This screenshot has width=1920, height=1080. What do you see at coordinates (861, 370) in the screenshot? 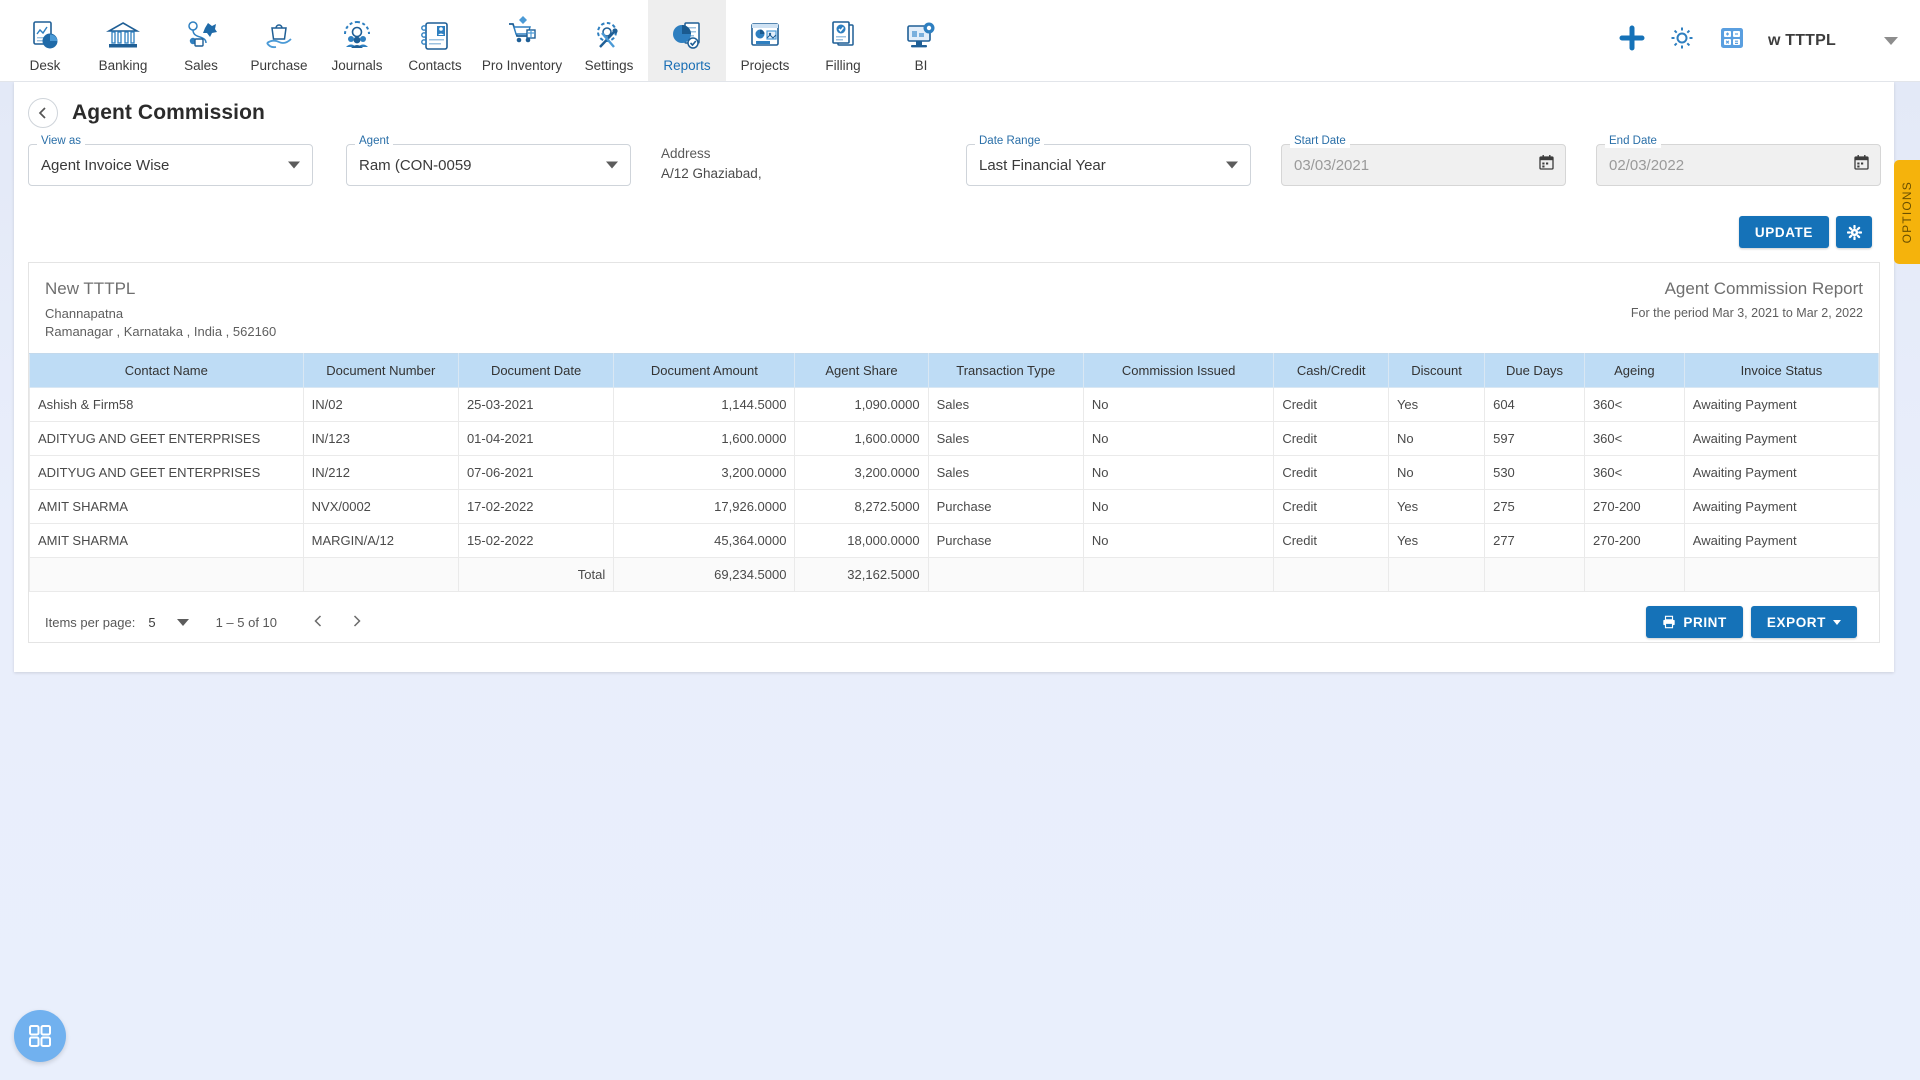
I see `col-agent-share: Agent Share` at bounding box center [861, 370].